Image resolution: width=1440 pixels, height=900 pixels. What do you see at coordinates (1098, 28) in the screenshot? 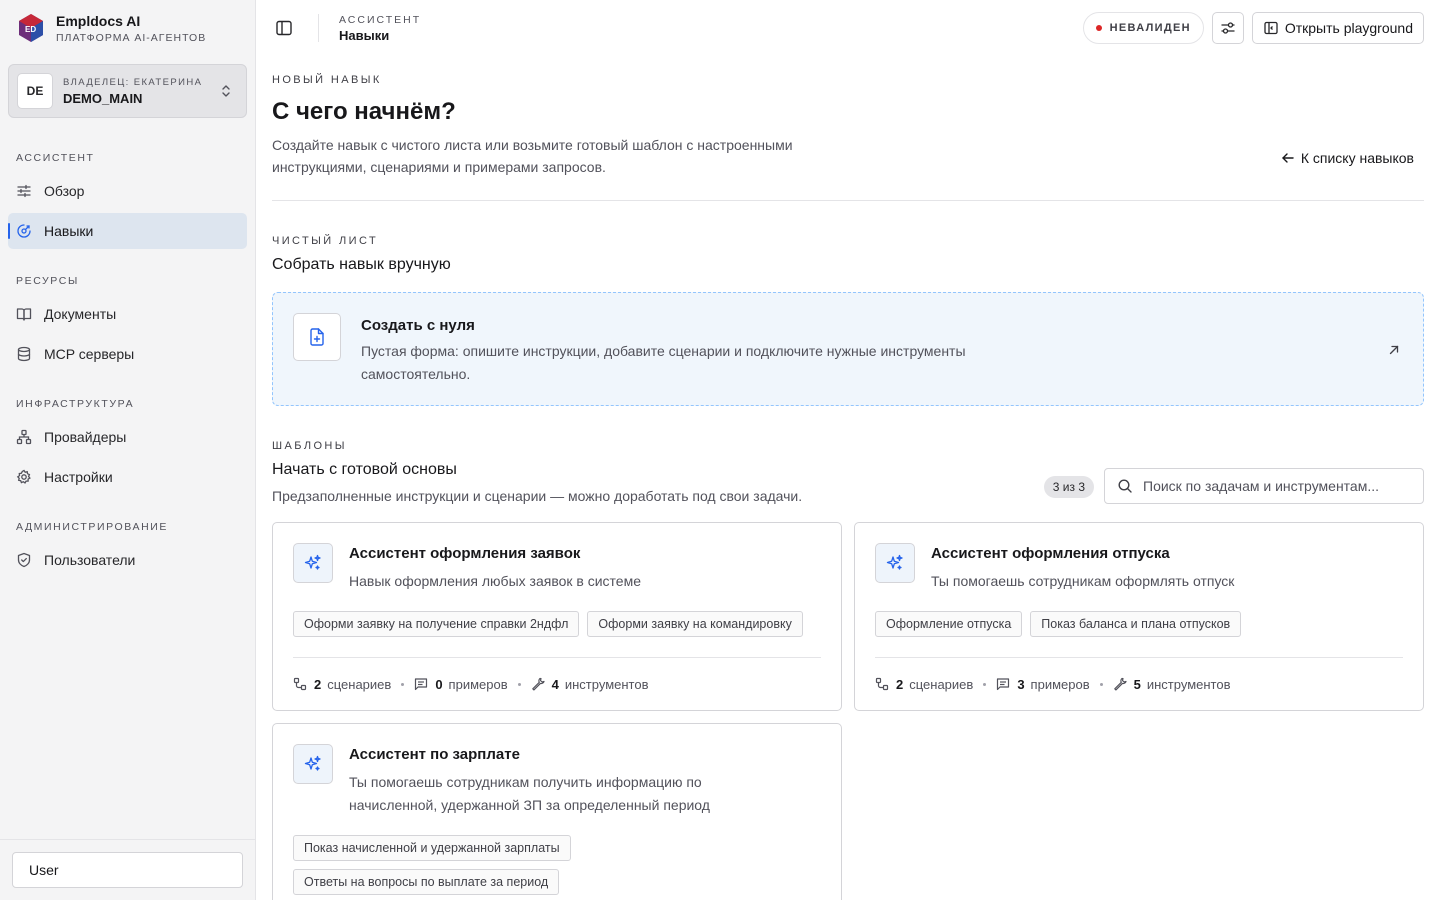
I see `status-dot-icon` at bounding box center [1098, 28].